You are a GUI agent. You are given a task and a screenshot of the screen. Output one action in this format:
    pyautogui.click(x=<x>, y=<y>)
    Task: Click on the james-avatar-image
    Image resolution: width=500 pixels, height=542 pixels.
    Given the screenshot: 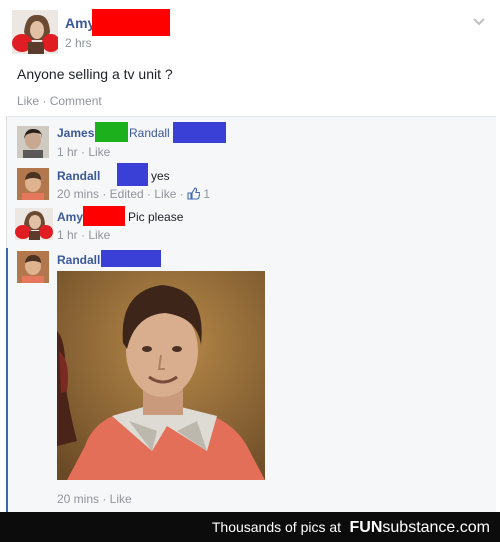 What is the action you would take?
    pyautogui.click(x=33, y=142)
    